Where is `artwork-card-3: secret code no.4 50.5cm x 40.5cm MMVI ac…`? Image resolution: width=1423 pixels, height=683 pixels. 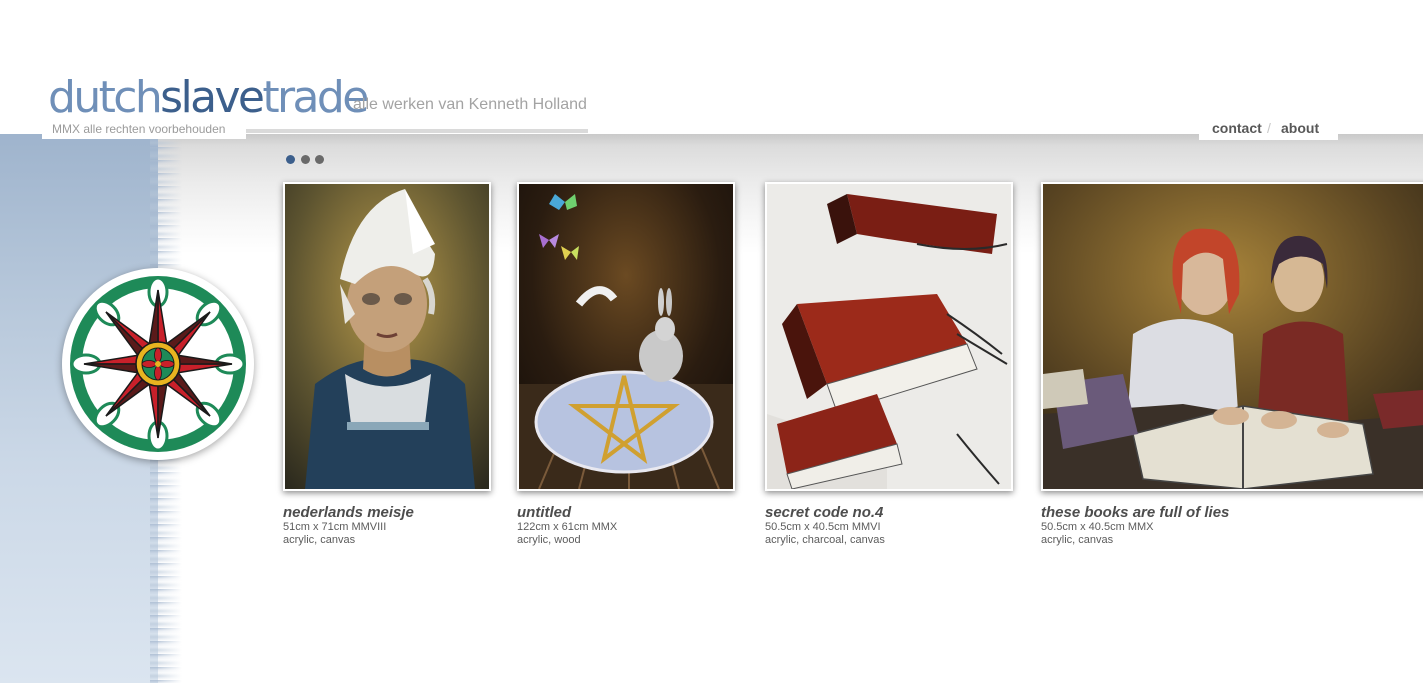 artwork-card-3: secret code no.4 50.5cm x 40.5cm MMVI ac… is located at coordinates (889, 364).